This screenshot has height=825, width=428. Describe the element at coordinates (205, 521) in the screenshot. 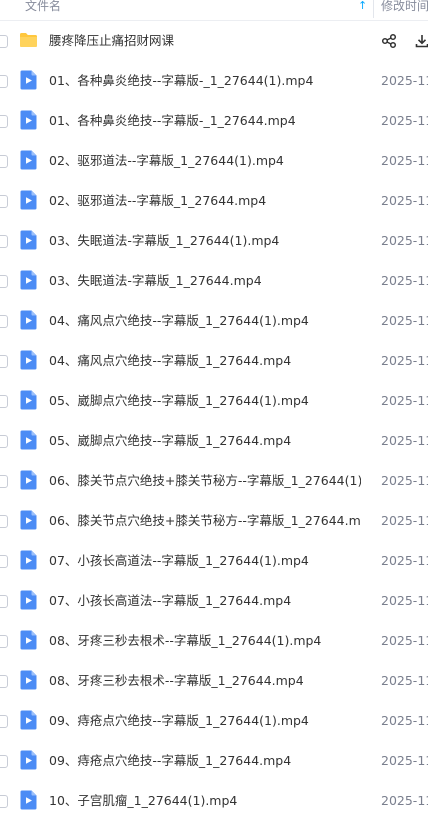

I see `file-name: 06、膝关节点穴绝技+膝关节秘方--字幕版_1_27644.mp4` at that location.